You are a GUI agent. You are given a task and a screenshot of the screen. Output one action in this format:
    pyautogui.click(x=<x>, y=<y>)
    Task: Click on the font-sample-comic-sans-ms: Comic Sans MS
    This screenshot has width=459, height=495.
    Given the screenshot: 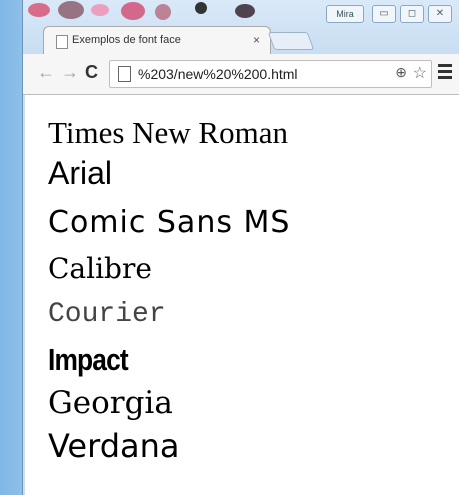 What is the action you would take?
    pyautogui.click(x=169, y=222)
    